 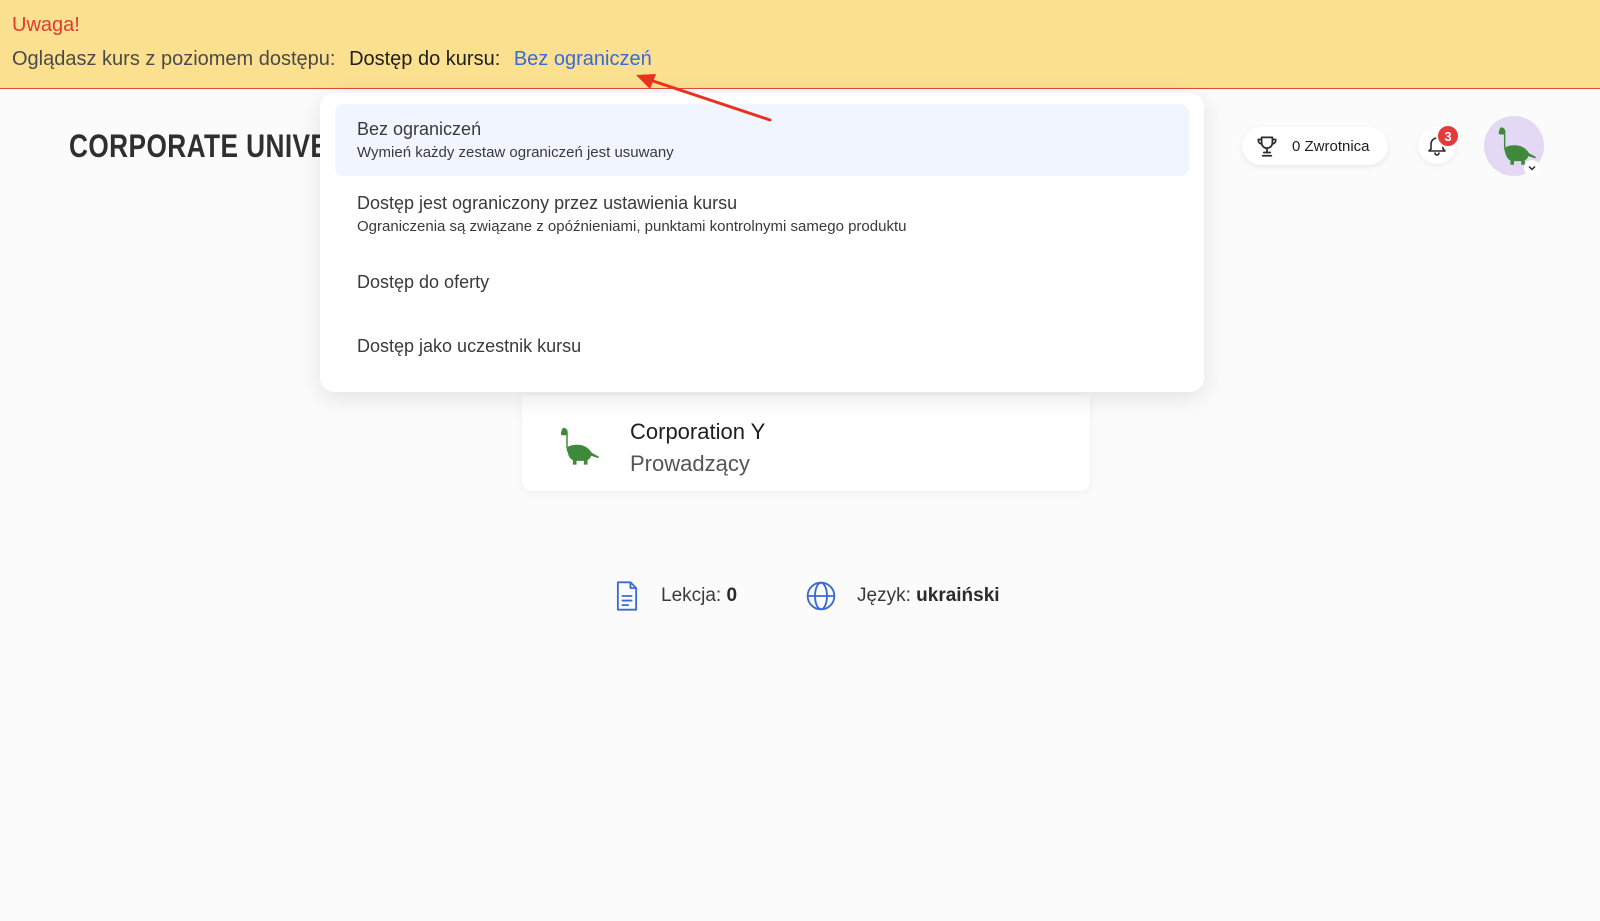 What do you see at coordinates (691, 595) in the screenshot?
I see `lessons-label: Lekcja:` at bounding box center [691, 595].